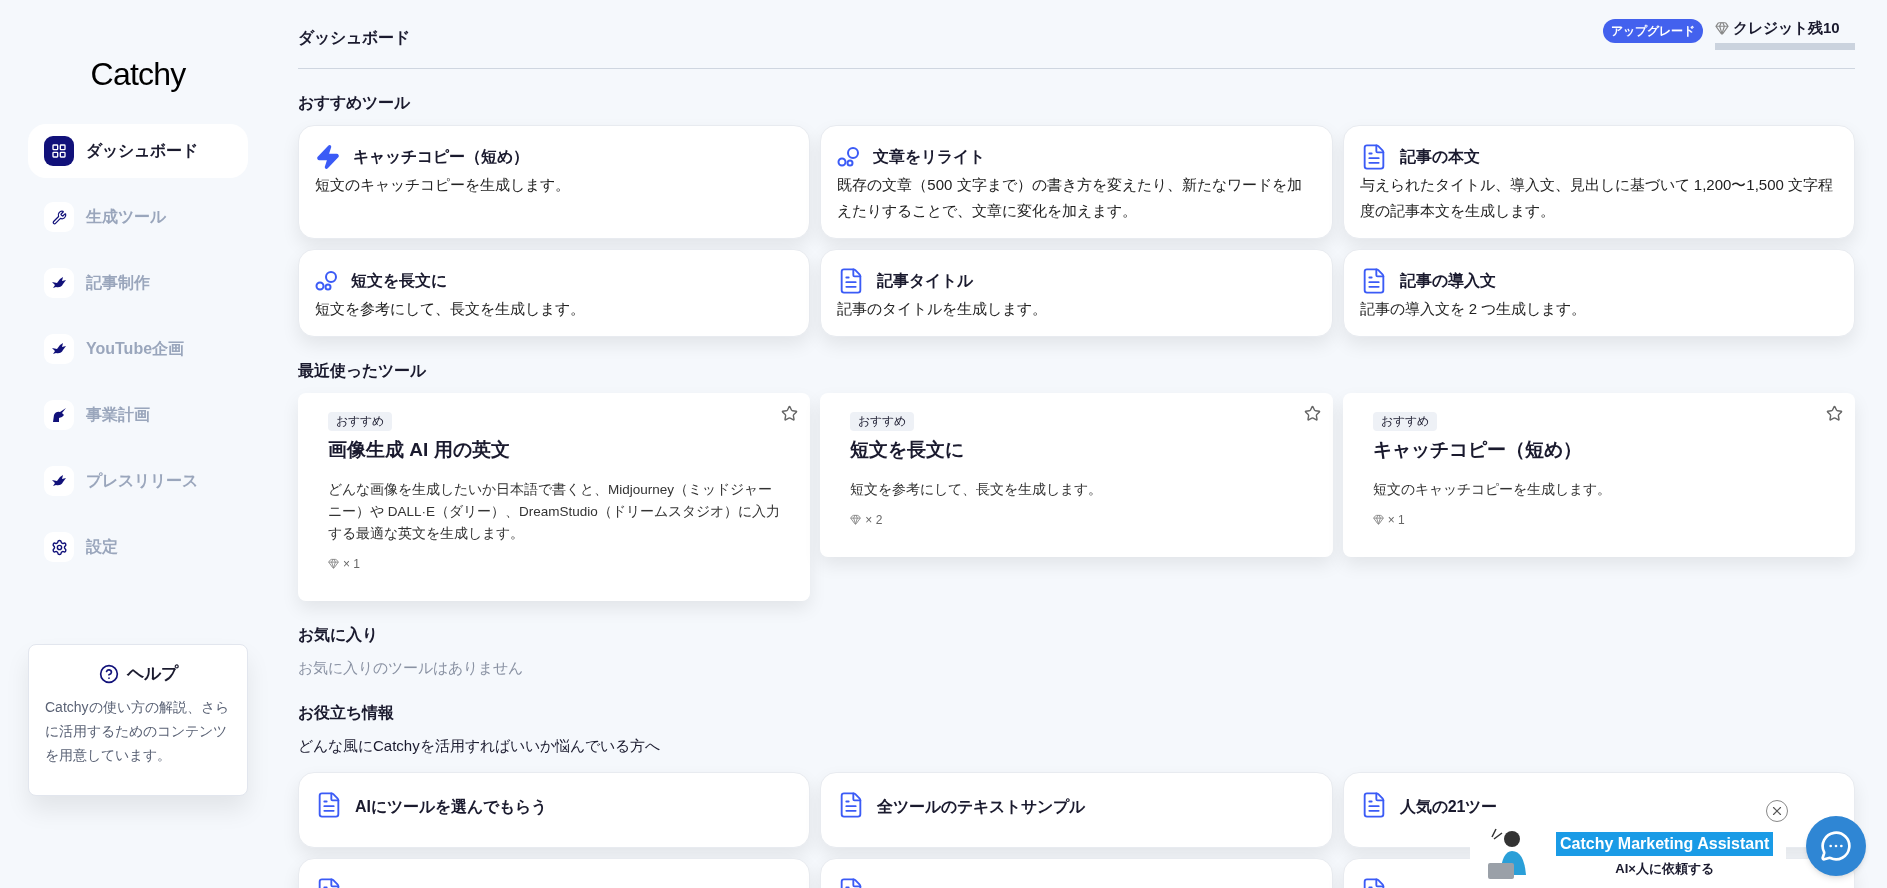 The width and height of the screenshot is (1887, 888). What do you see at coordinates (554, 809) in the screenshot?
I see `info-card: AIにツールを選んでもらう` at bounding box center [554, 809].